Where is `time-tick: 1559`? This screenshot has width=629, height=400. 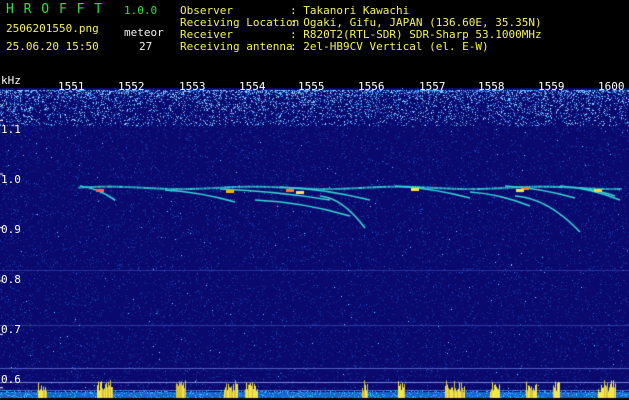 time-tick: 1559 is located at coordinates (551, 86).